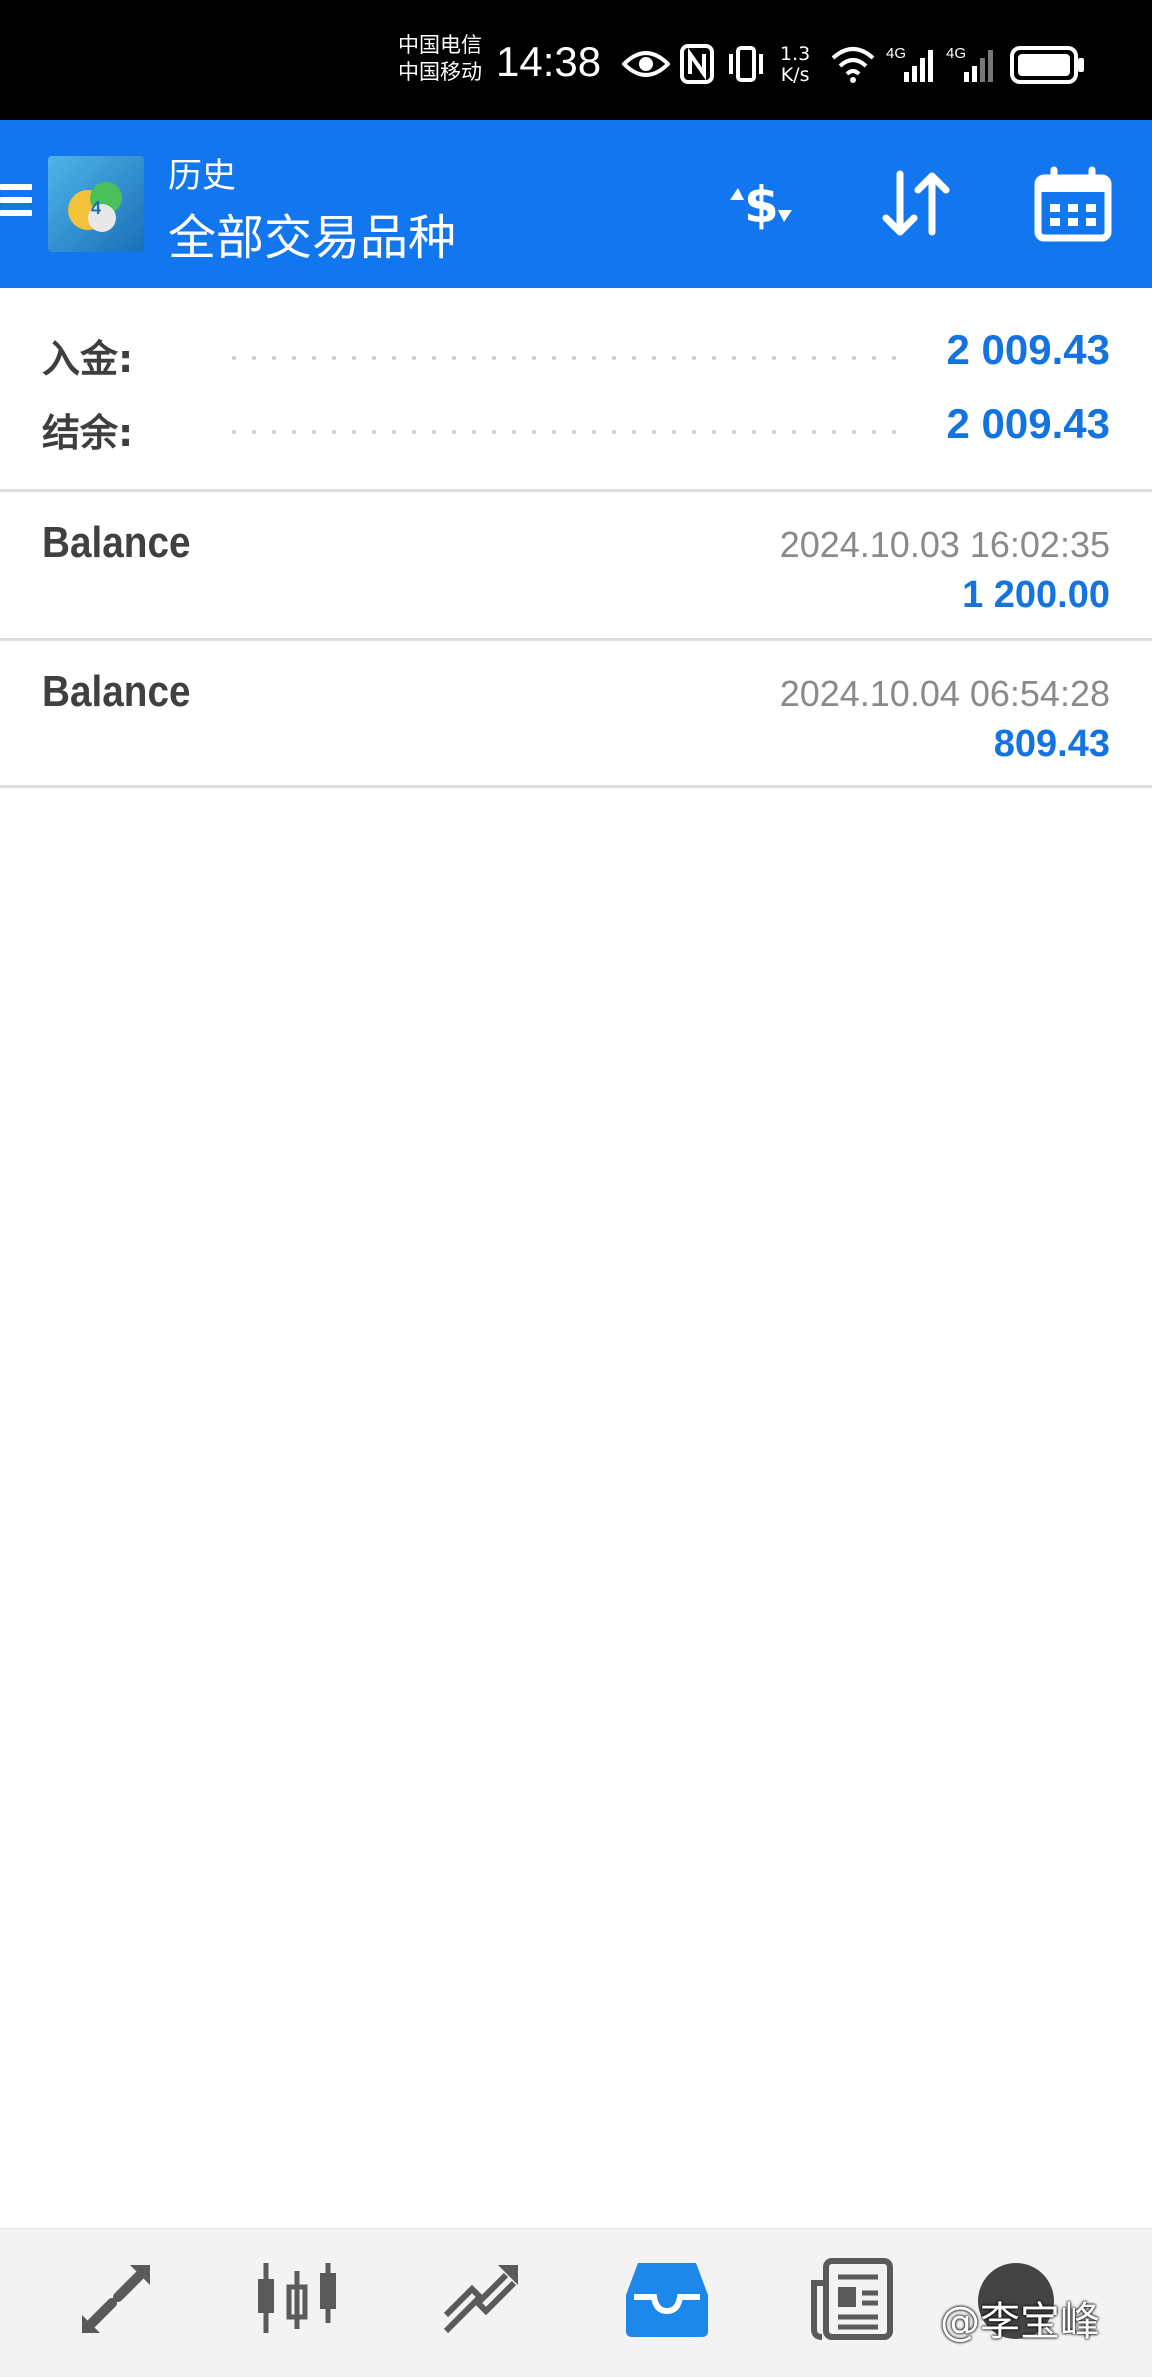 The height and width of the screenshot is (2377, 1152). What do you see at coordinates (1073, 205) in the screenshot?
I see `calendar-icon` at bounding box center [1073, 205].